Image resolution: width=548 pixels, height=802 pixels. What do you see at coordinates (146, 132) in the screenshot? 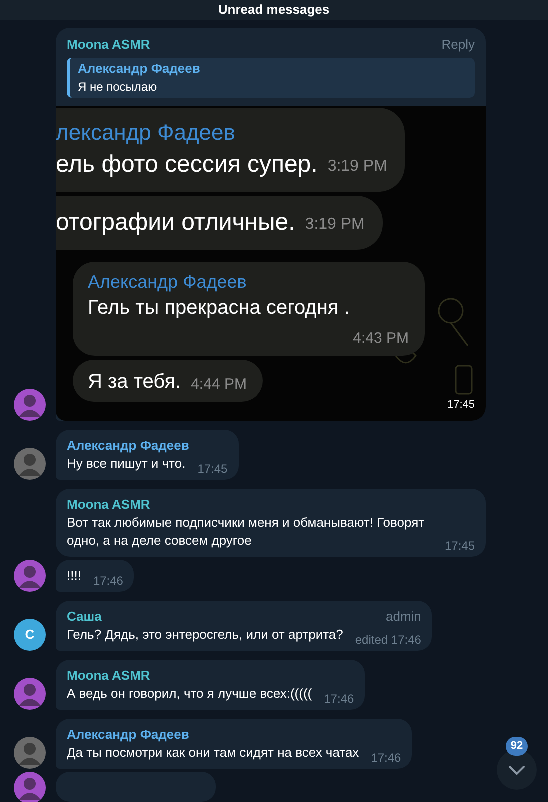
I see `sender-name: лександр Фадеев` at bounding box center [146, 132].